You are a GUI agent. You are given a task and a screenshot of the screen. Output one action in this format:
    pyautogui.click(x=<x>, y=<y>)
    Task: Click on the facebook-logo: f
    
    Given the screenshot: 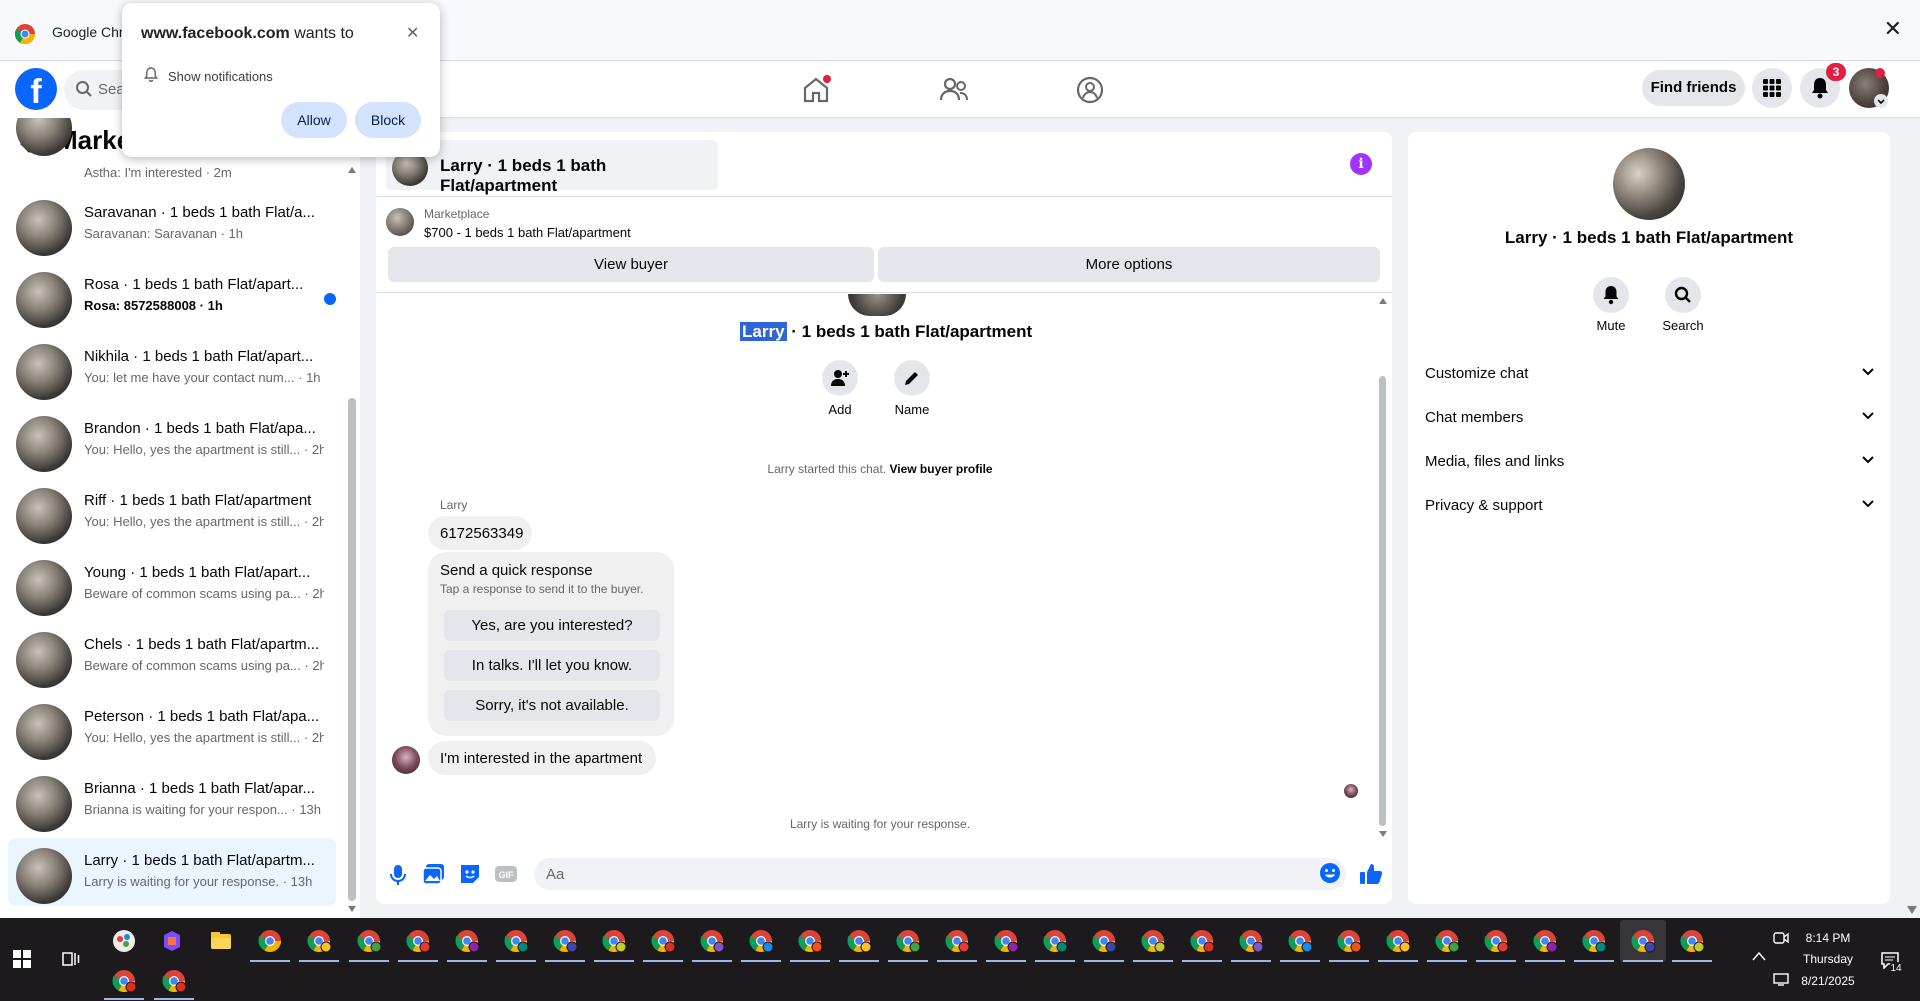 What is the action you would take?
    pyautogui.click(x=36, y=89)
    